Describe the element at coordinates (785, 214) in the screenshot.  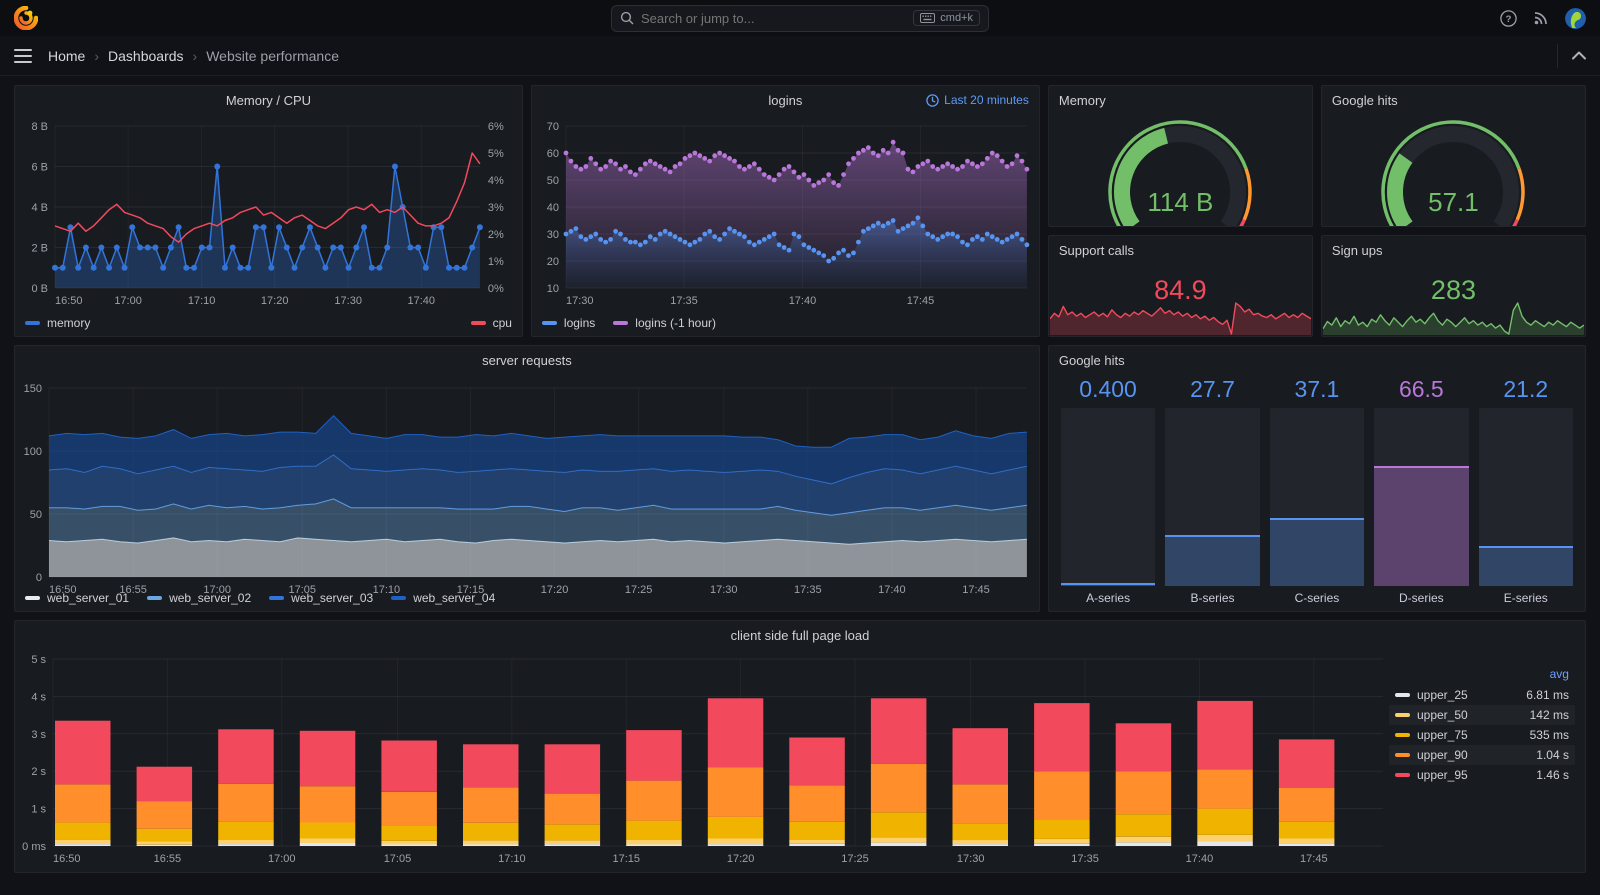
I see `logins-chart: 10 20 30 40 50 60 70 17:30 17:35 17:40 17:45` at that location.